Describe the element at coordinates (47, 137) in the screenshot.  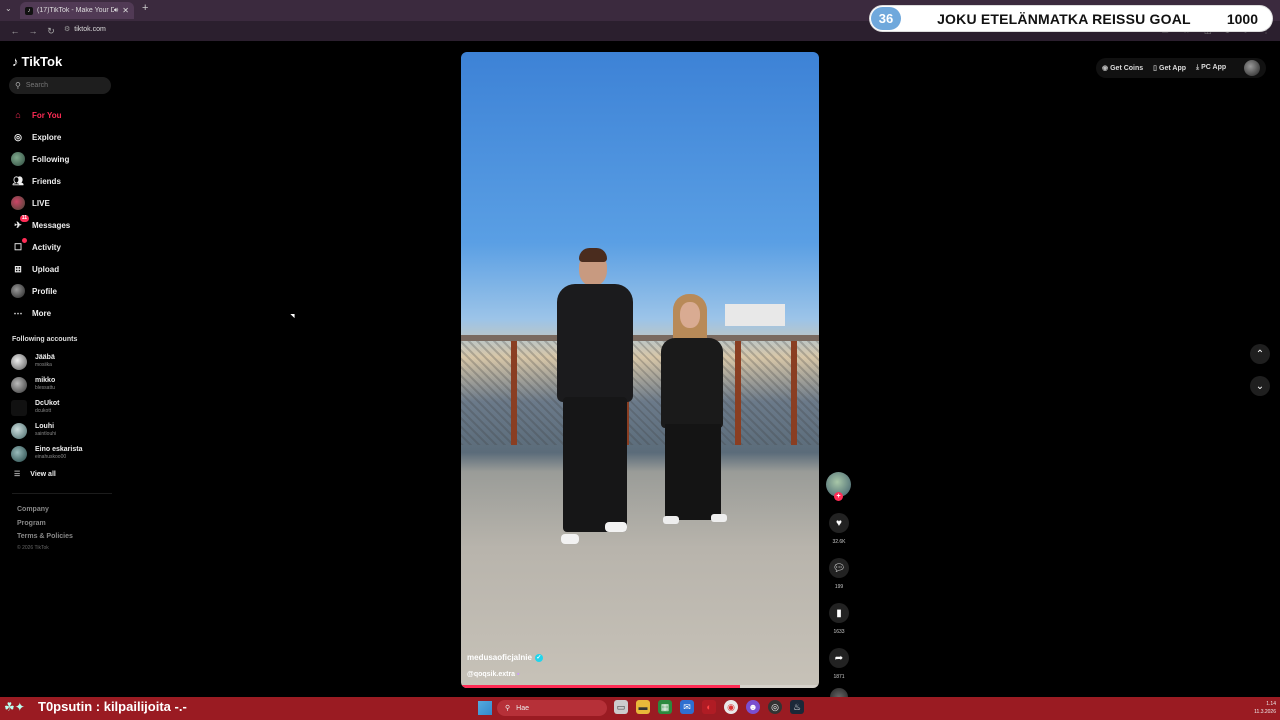
I see `nav-label: Explore` at that location.